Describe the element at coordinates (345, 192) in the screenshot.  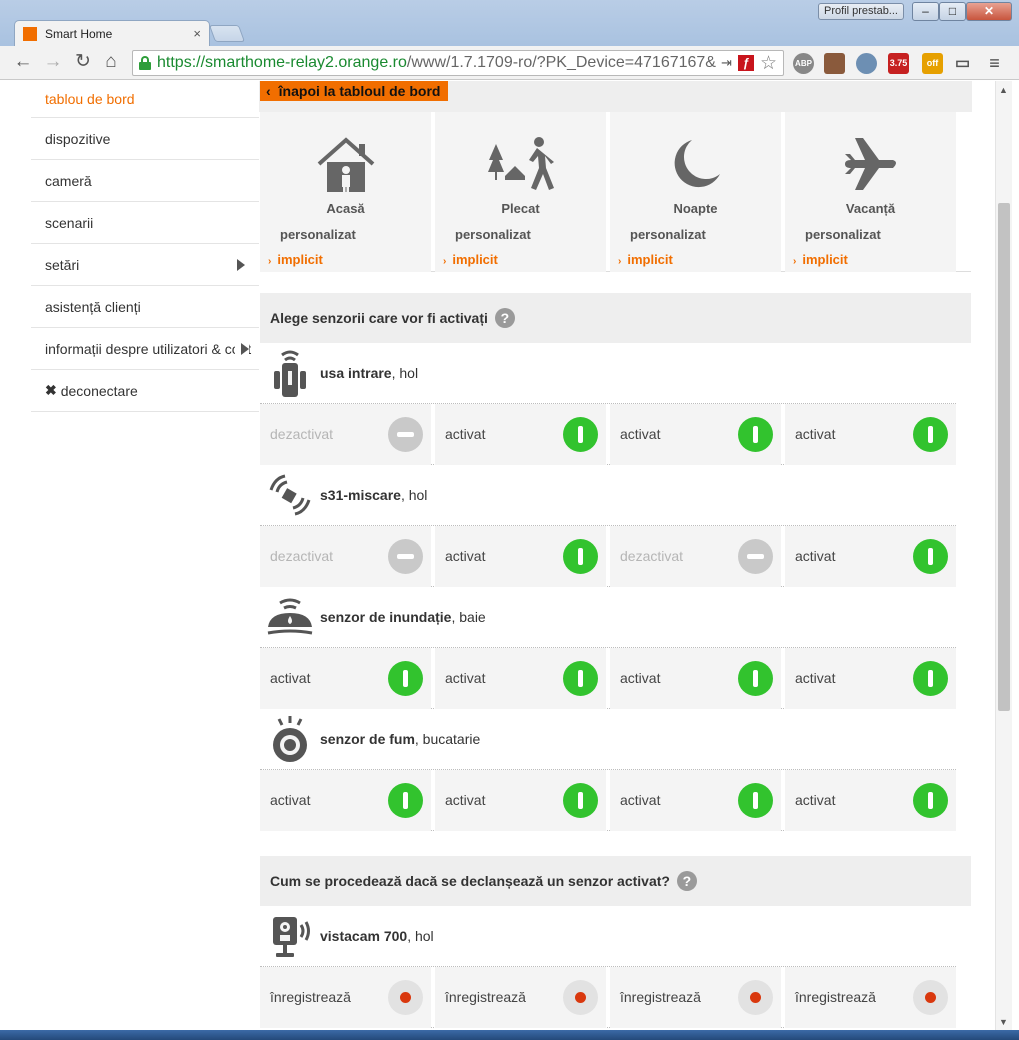
I see `mode-card-home: Acasă personalizat › implicit` at that location.